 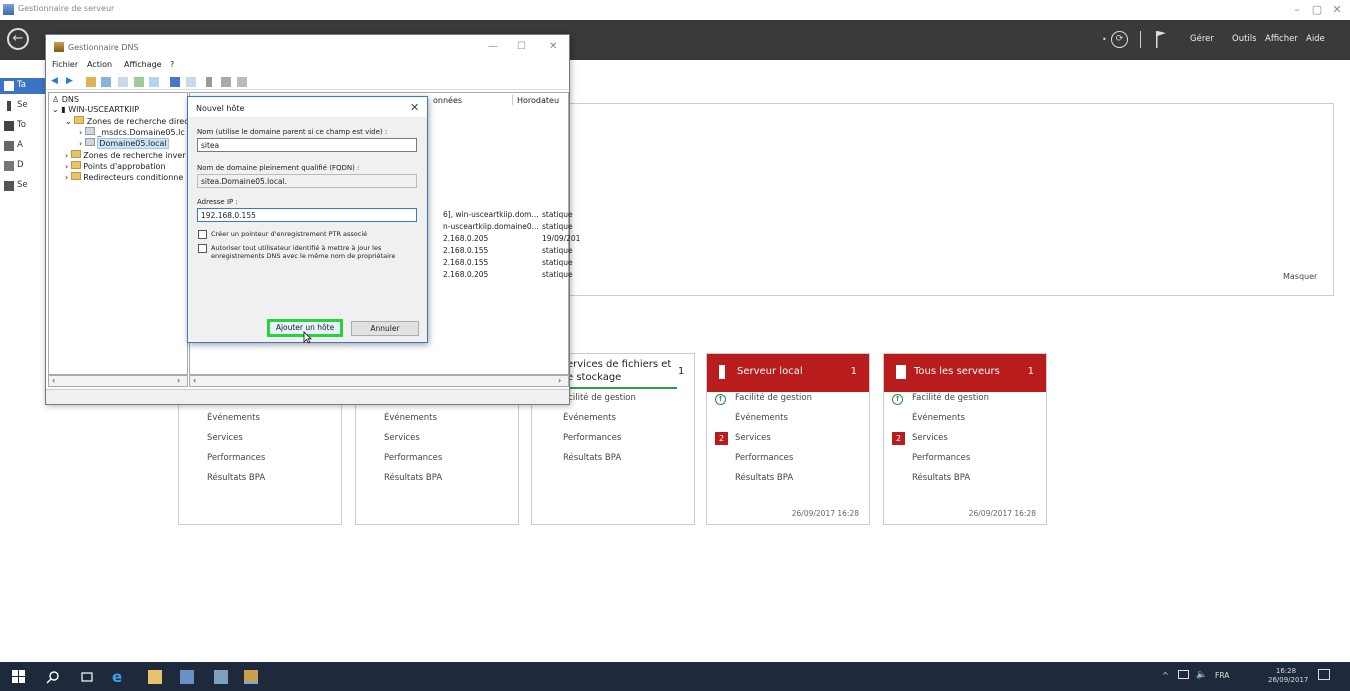 I want to click on notifications-flag-icon, so click(x=1161, y=39).